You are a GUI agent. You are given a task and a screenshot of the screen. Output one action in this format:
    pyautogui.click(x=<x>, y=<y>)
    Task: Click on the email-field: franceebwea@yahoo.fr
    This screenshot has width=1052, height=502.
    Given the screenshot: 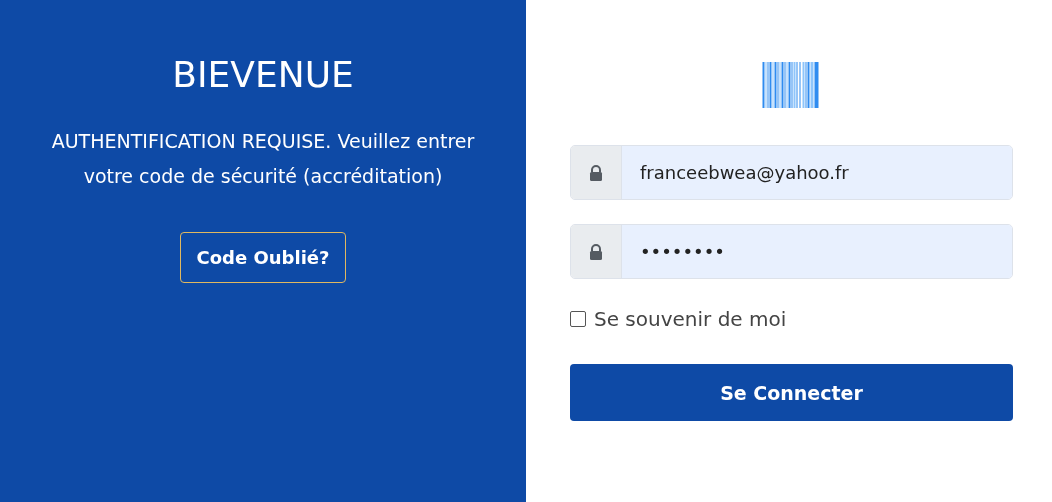 What is the action you would take?
    pyautogui.click(x=791, y=172)
    